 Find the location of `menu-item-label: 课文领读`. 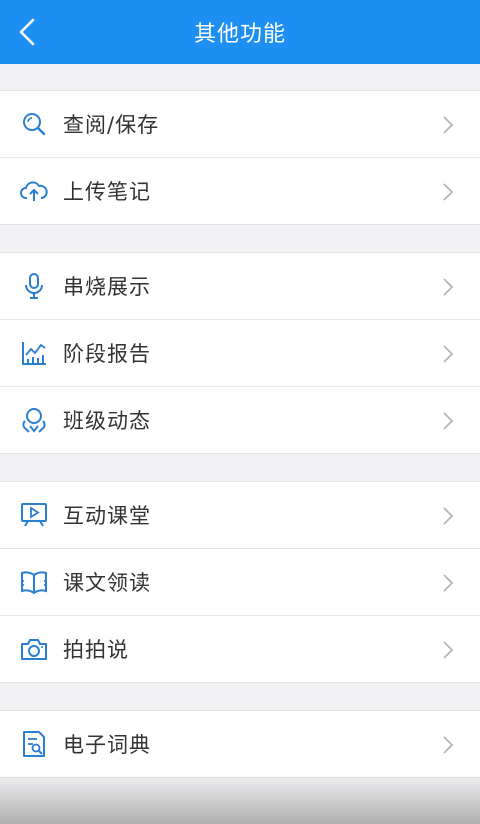

menu-item-label: 课文领读 is located at coordinates (107, 583).